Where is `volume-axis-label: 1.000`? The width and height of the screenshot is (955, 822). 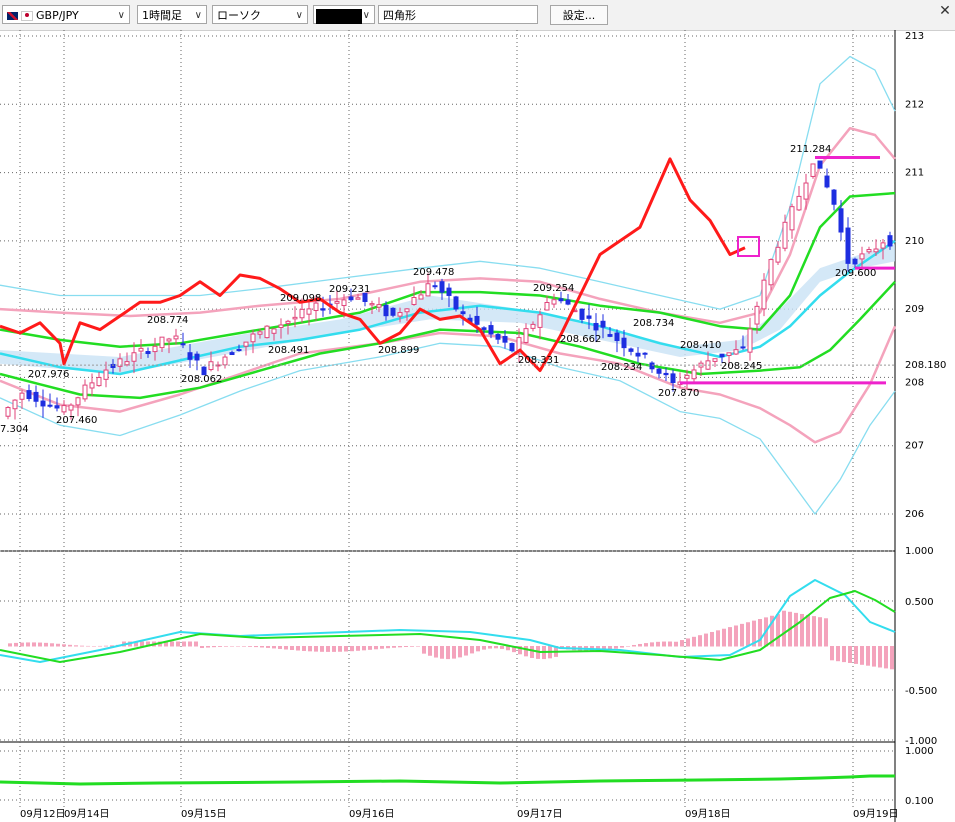 volume-axis-label: 1.000 is located at coordinates (919, 751).